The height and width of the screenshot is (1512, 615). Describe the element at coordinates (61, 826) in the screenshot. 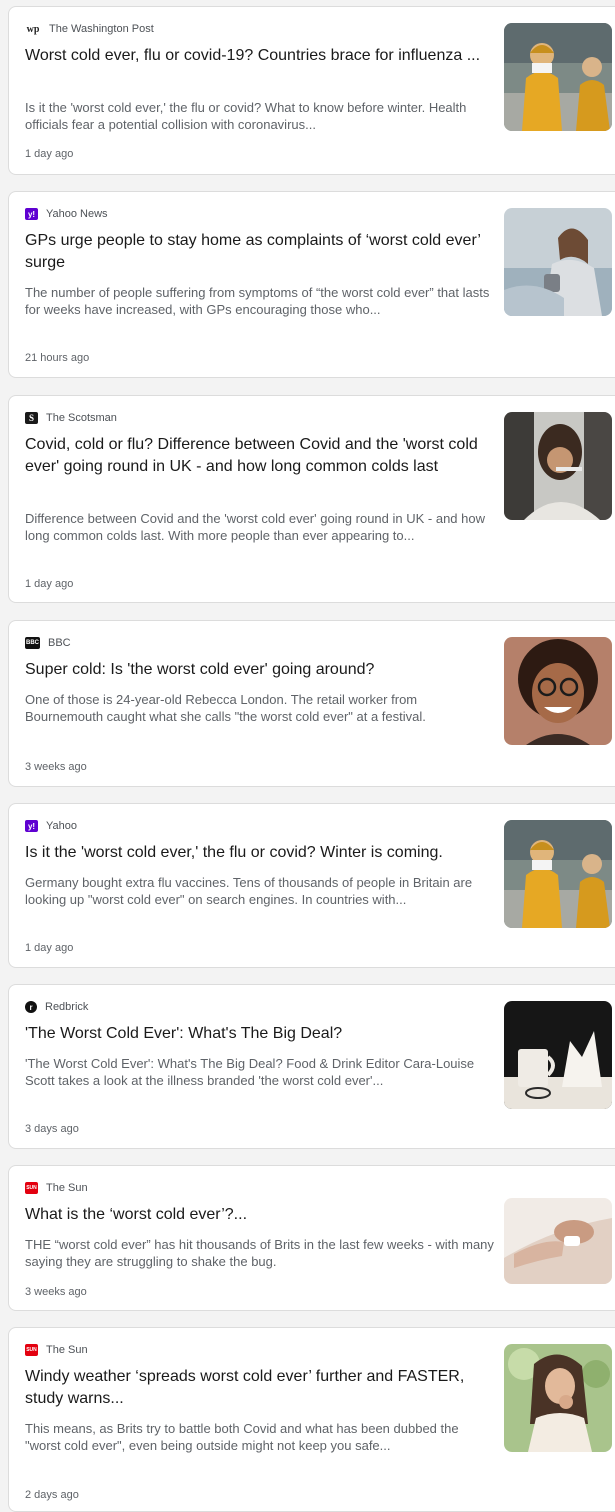

I see `news-source-name: Yahoo` at that location.